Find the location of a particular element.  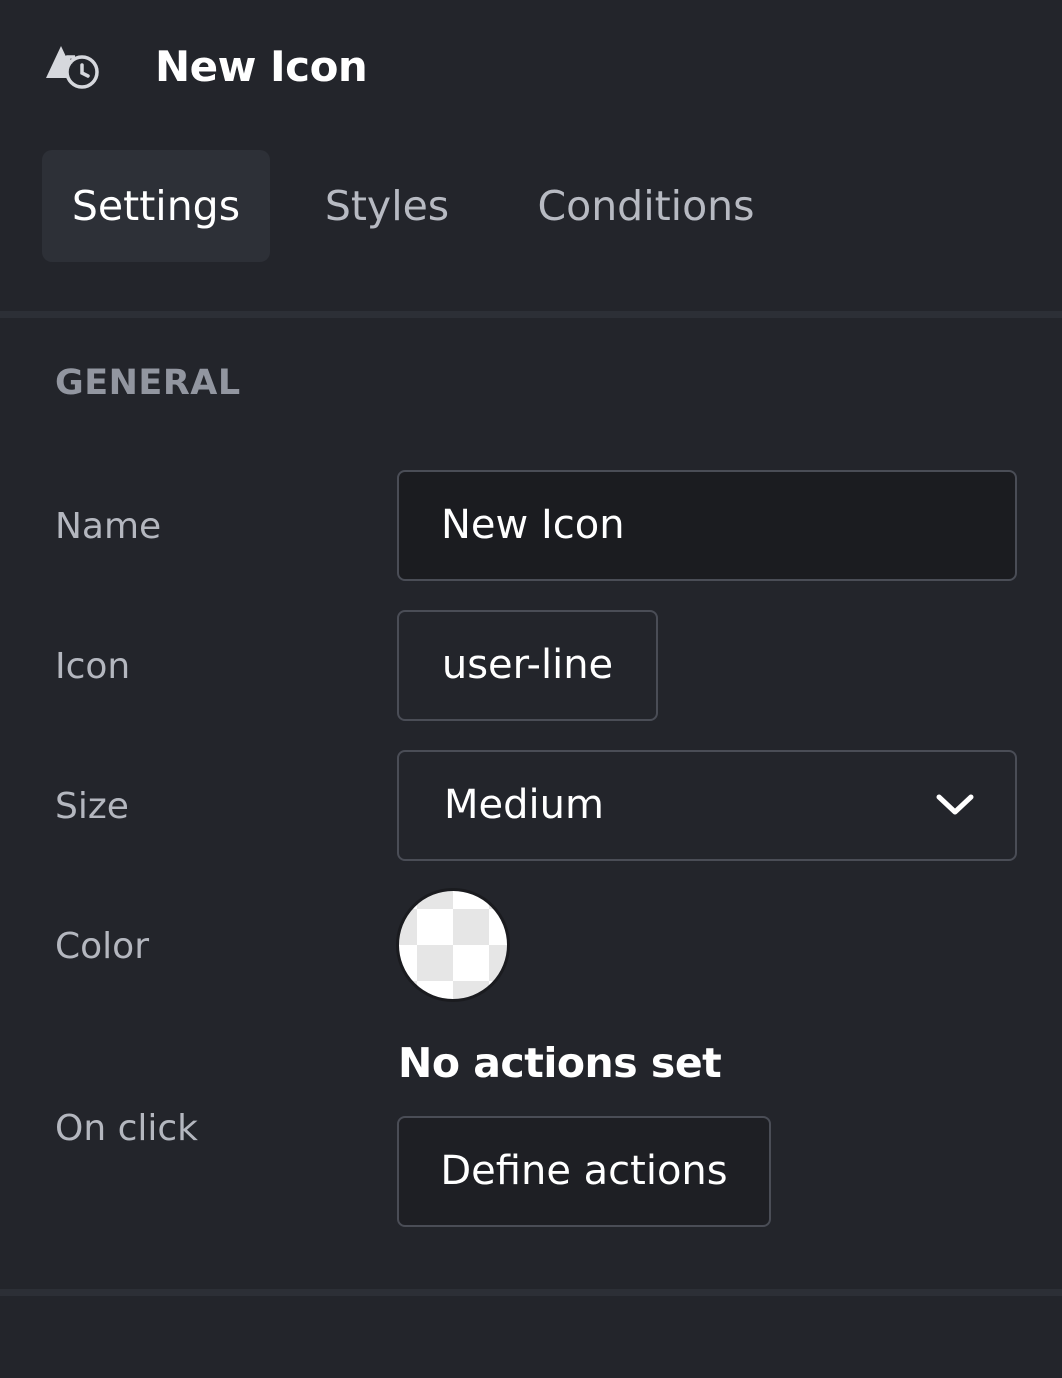

section-divider-bottom is located at coordinates (531, 1292).